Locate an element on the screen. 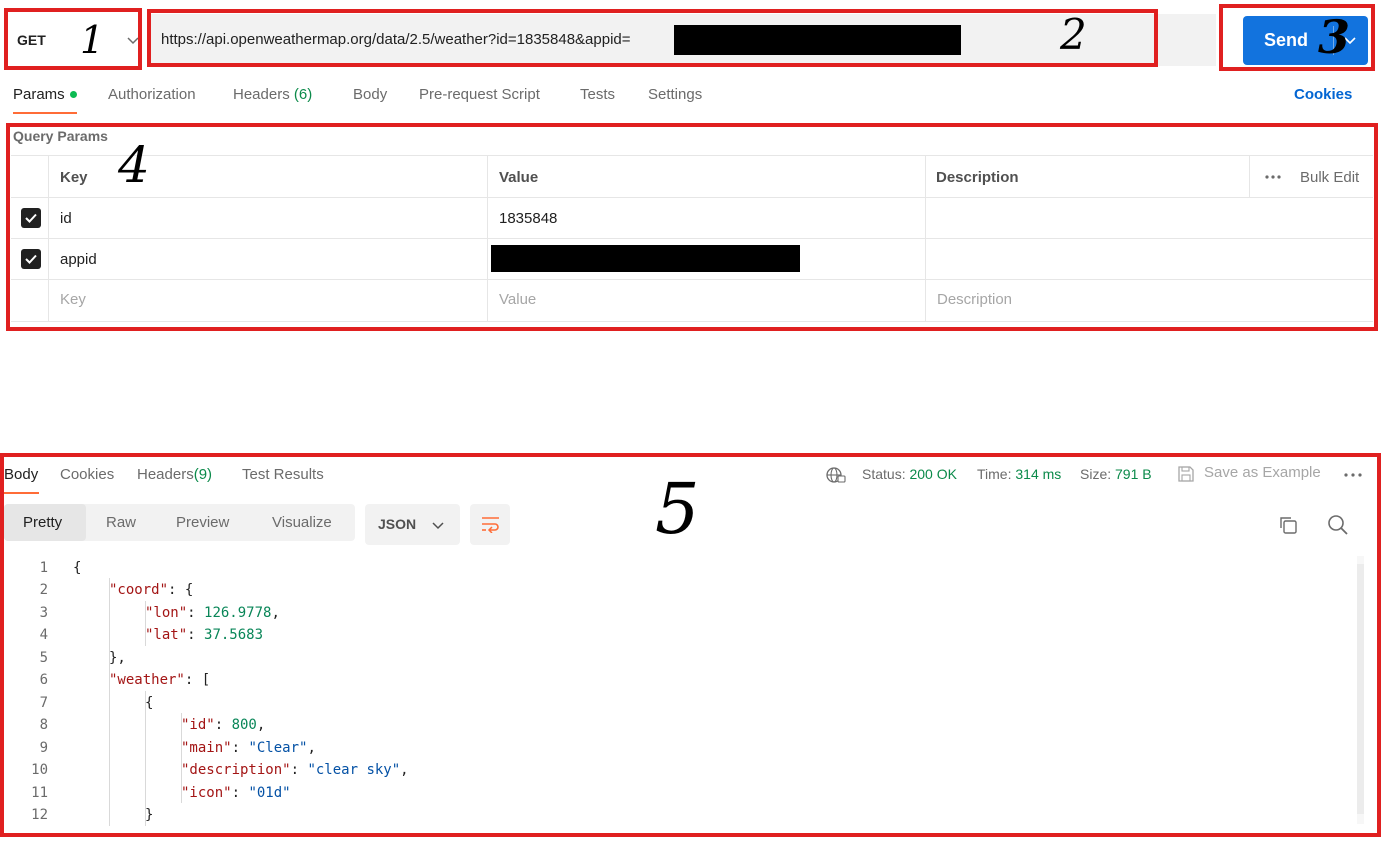 The height and width of the screenshot is (846, 1383). copy-icon is located at coordinates (1288, 525).